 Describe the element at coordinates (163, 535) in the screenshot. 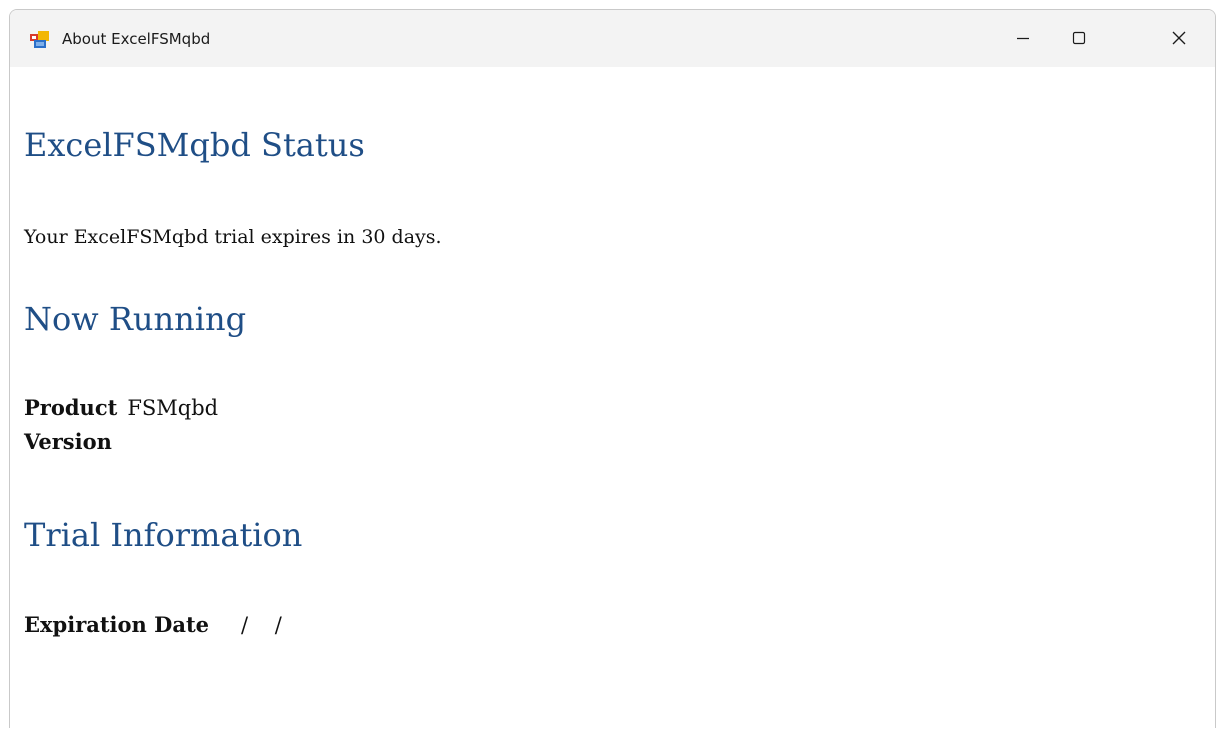

I see `trial-information-heading: Trial Information` at that location.